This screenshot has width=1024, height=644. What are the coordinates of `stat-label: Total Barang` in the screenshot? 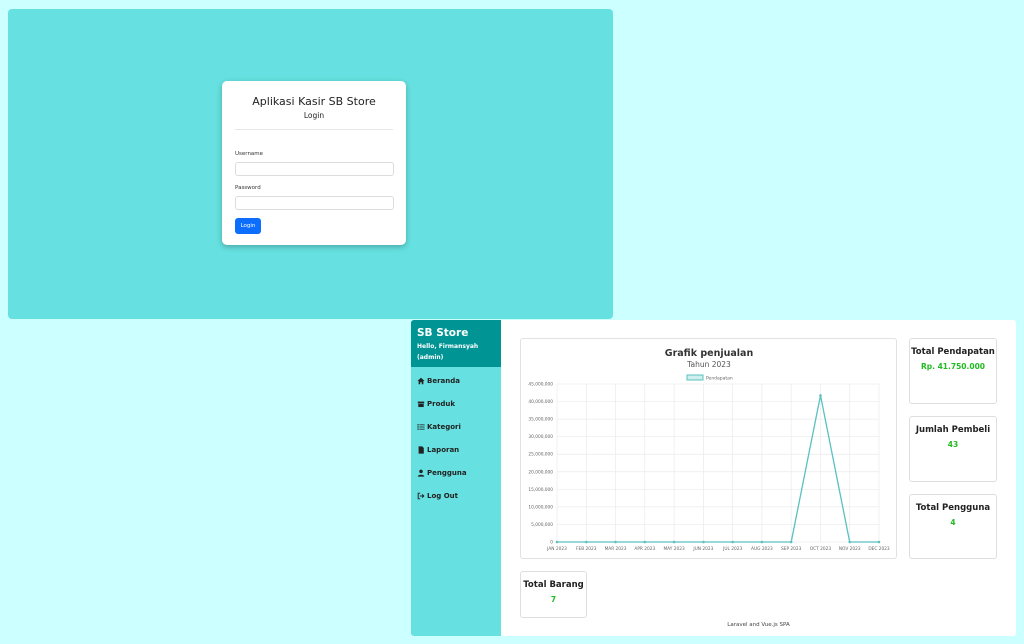 It's located at (553, 585).